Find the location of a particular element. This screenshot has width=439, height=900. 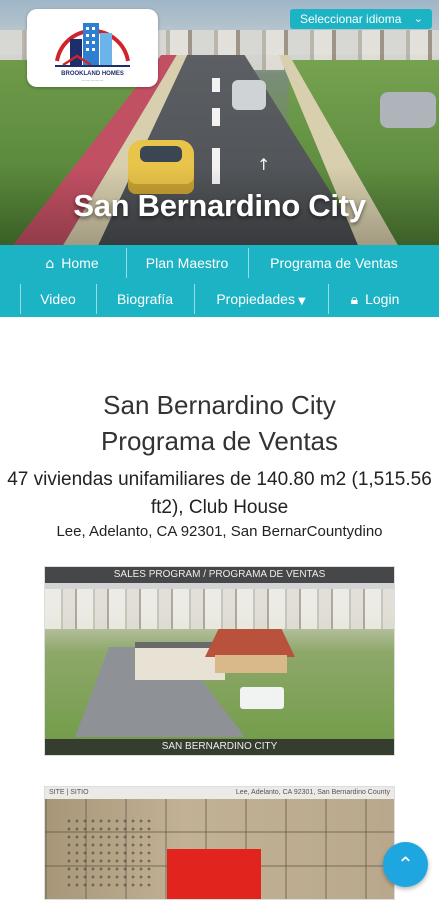

nav-item-login: 🔒︎ Login is located at coordinates (375, 299).